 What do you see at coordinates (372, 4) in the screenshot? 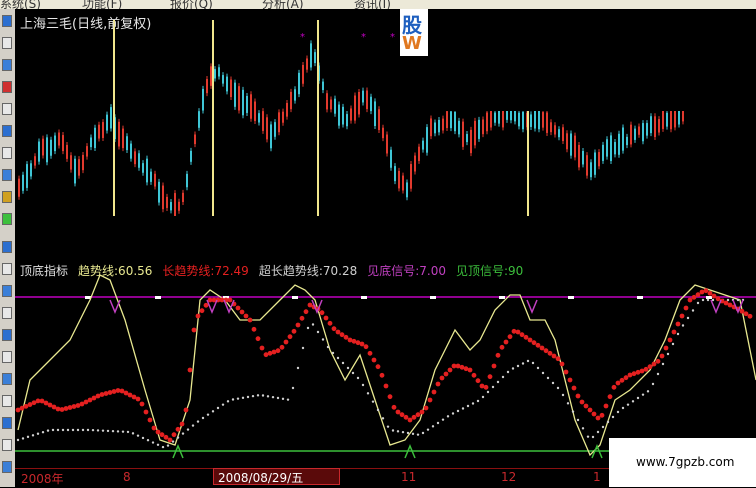
I see `menu-info: 资讯(I)` at bounding box center [372, 4].